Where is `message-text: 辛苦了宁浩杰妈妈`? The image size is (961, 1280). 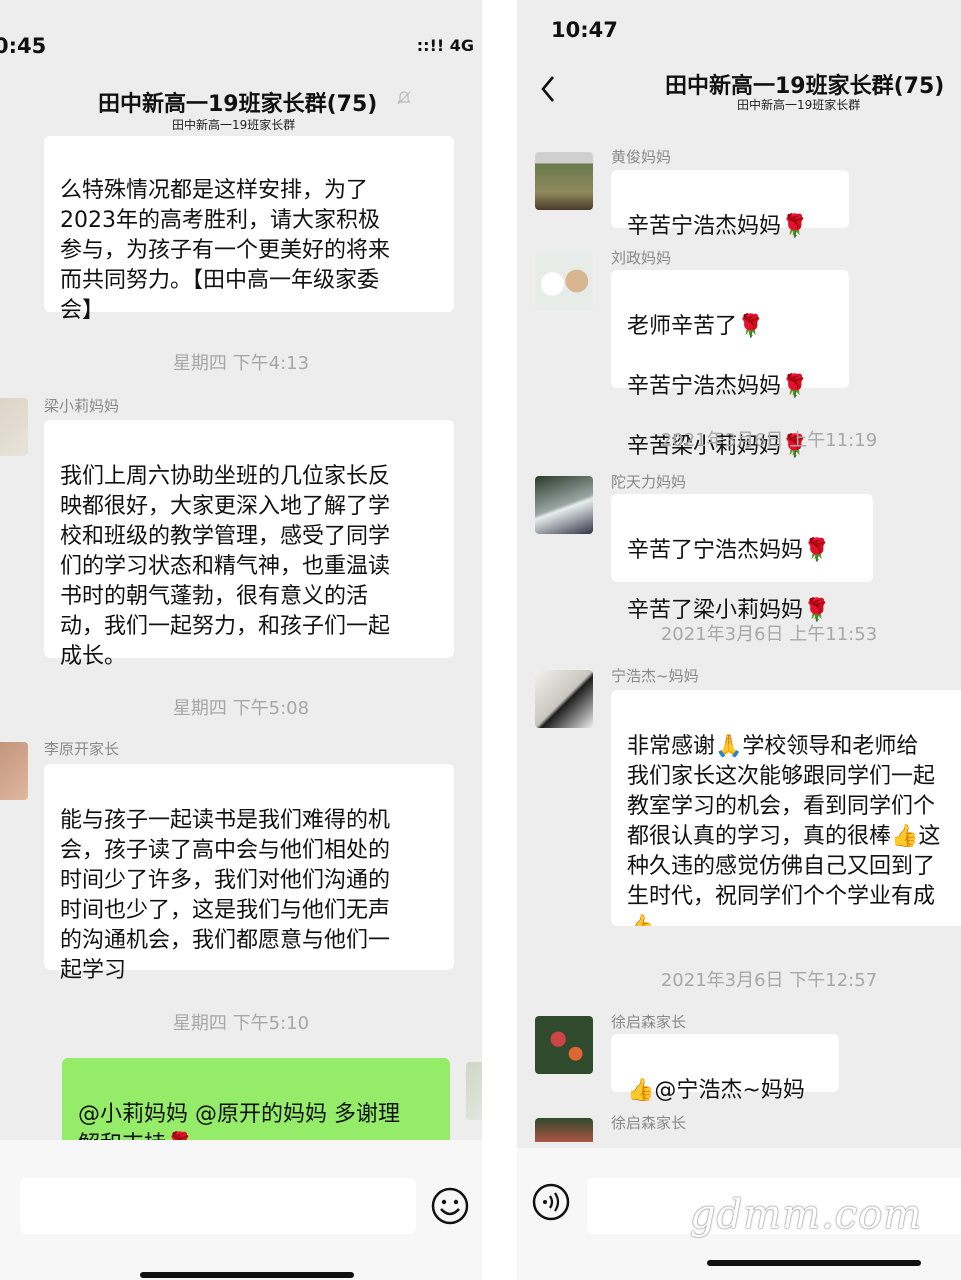
message-text: 辛苦了宁浩杰妈妈 is located at coordinates (715, 550).